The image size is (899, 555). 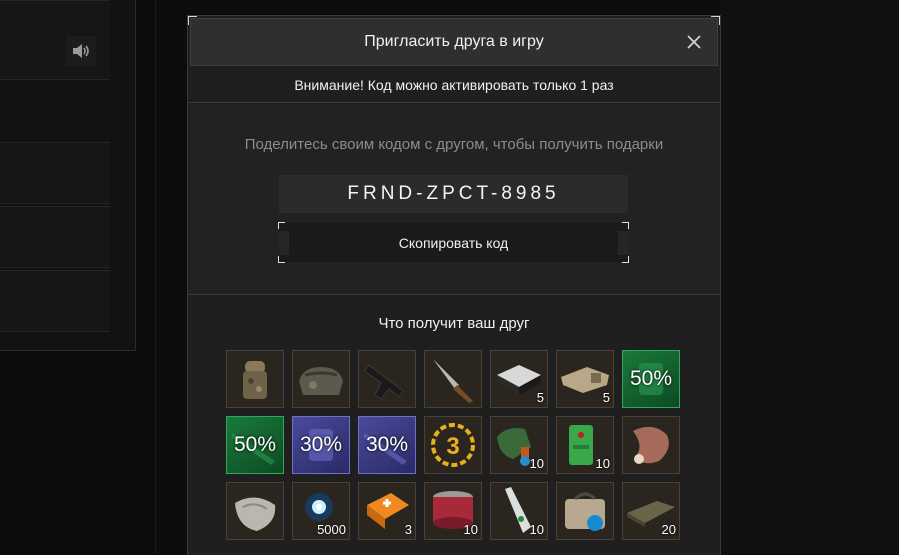 I want to click on item-quantity: 5000, so click(x=331, y=529).